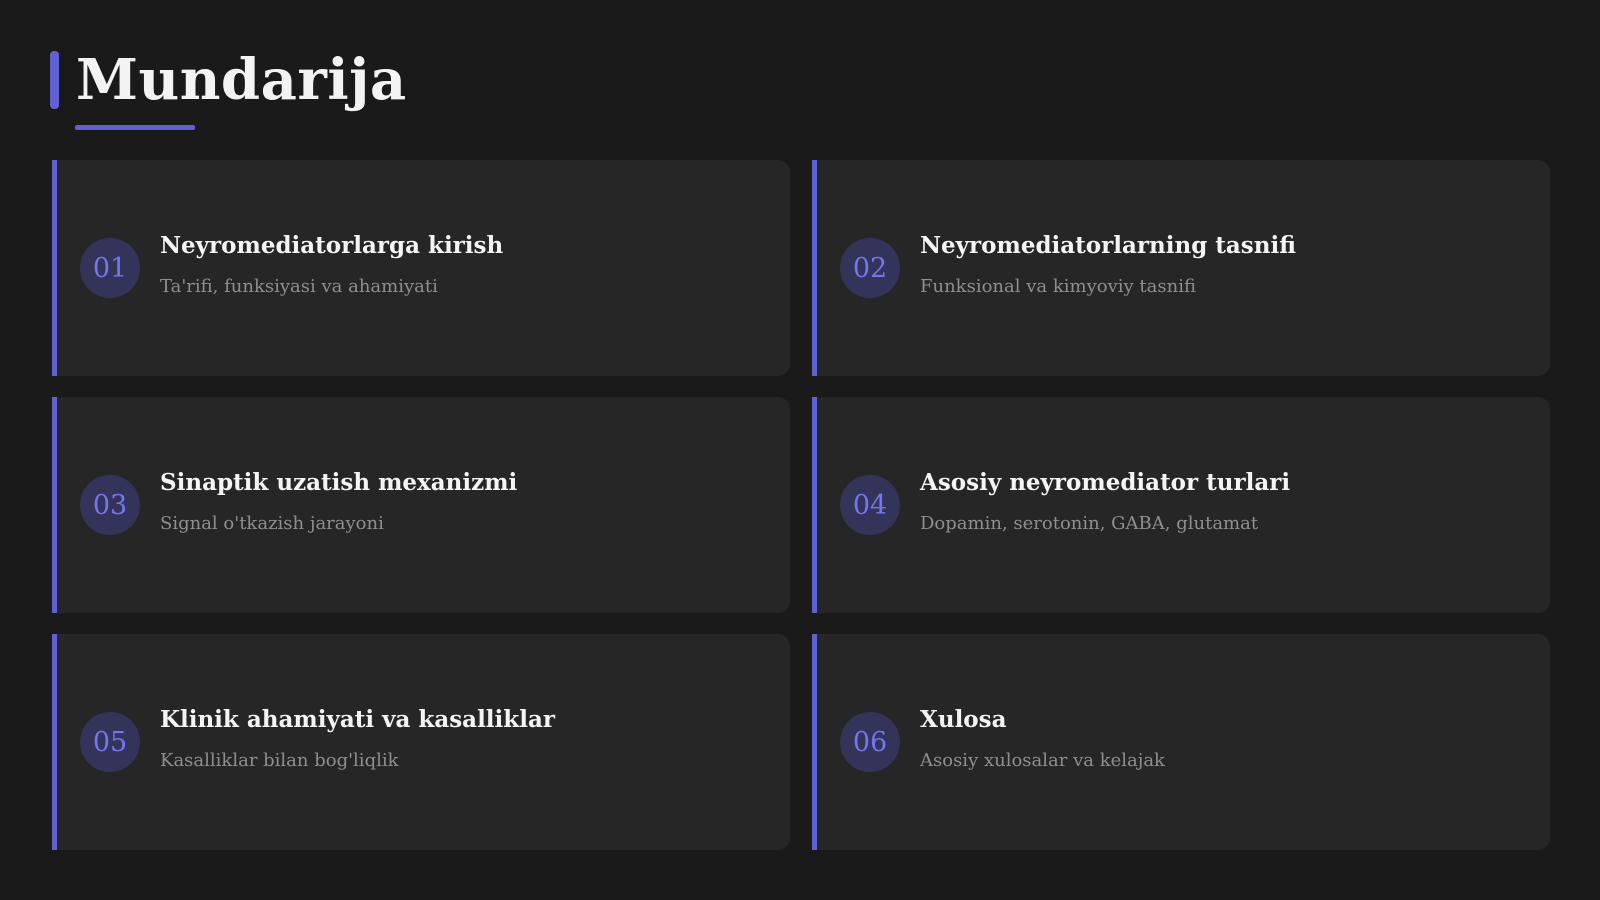  Describe the element at coordinates (54, 80) in the screenshot. I see `title-accent-bar` at that location.